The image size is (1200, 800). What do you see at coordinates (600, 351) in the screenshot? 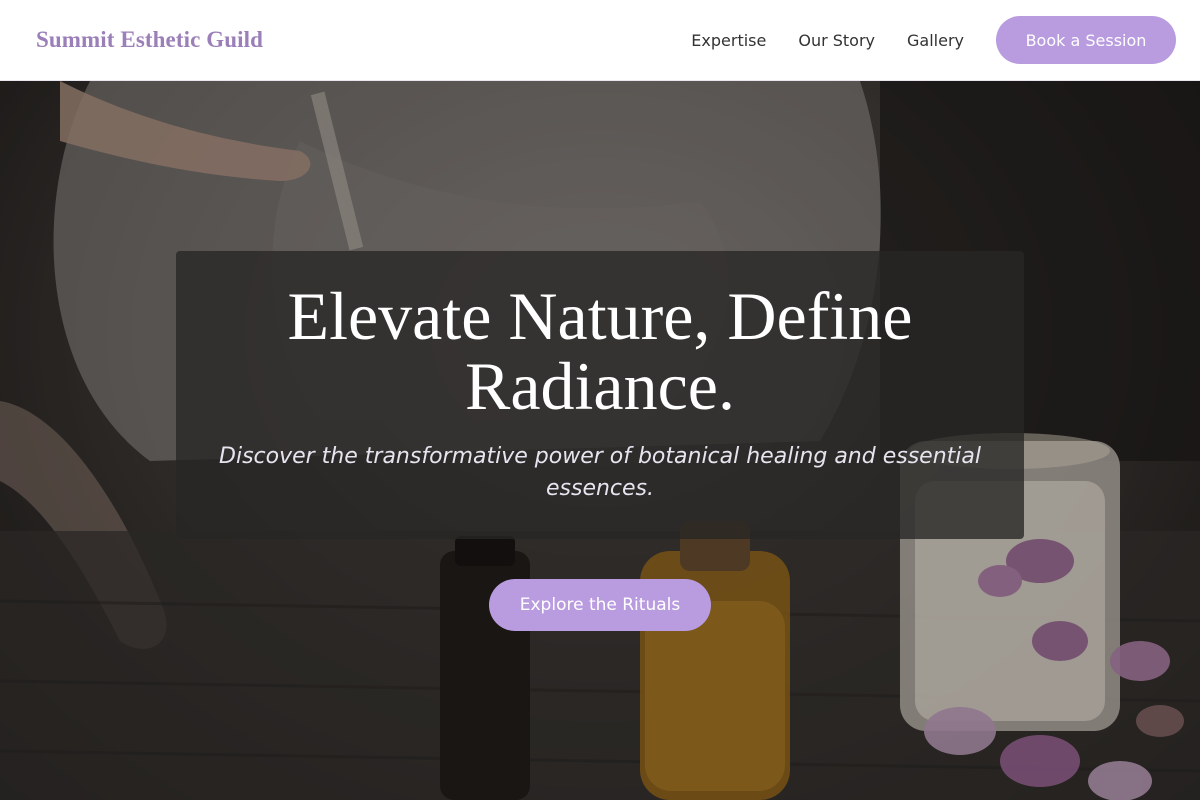
I see `hero-title: Elevate Nature, Define Radiance.` at bounding box center [600, 351].